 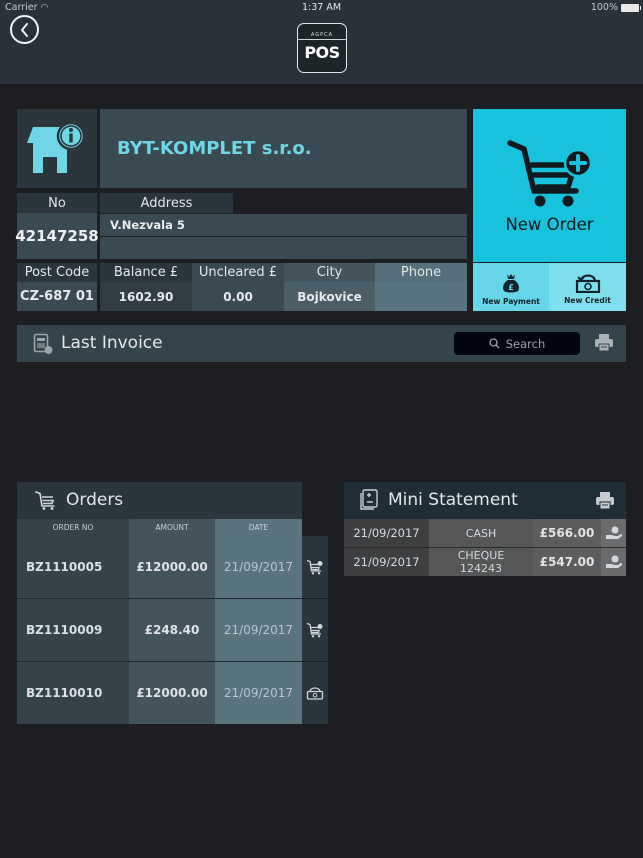 What do you see at coordinates (146, 296) in the screenshot?
I see `balance-value: 1602.90` at bounding box center [146, 296].